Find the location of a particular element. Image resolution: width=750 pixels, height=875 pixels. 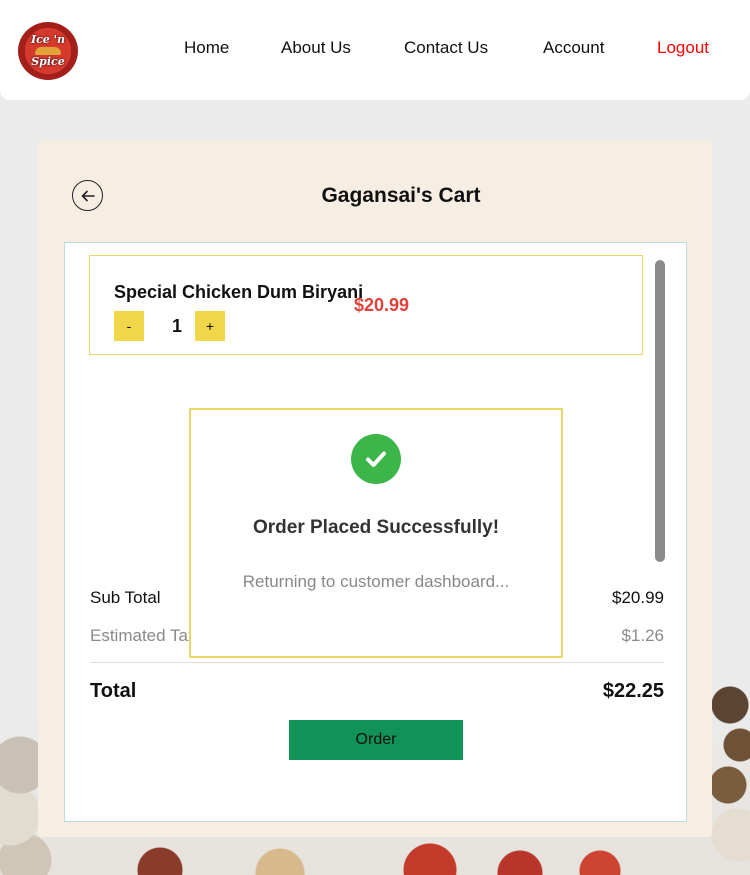

total-row: Total $22.25 is located at coordinates (377, 691).